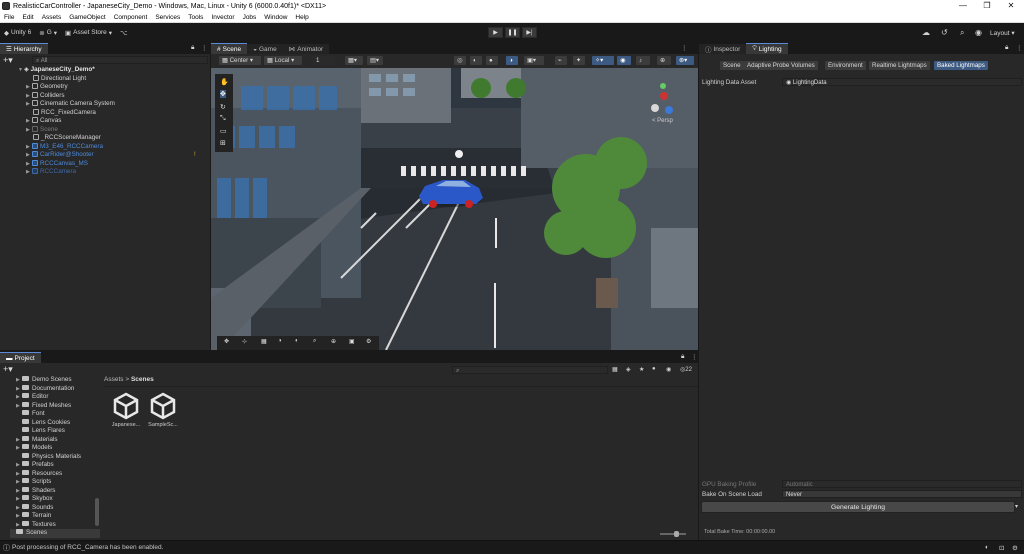 This screenshot has width=1024, height=554. Describe the element at coordinates (476, 60) in the screenshot. I see `draw-mode-button: ◐` at that location.